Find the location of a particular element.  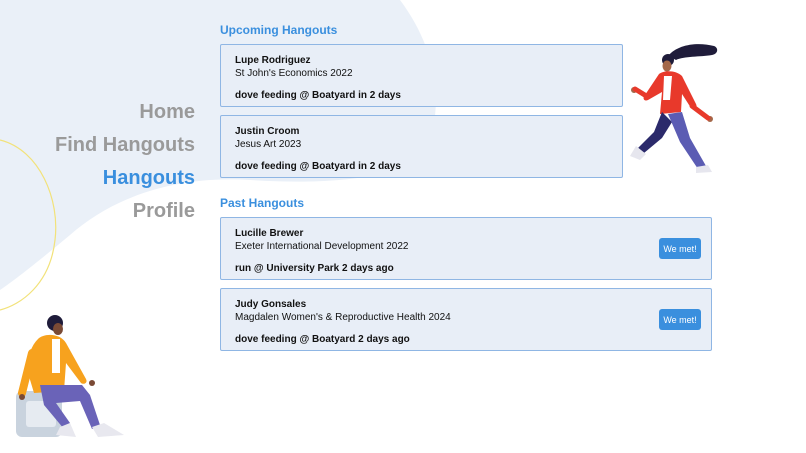

side-nav: Home Find Hangouts Hangouts Profile is located at coordinates (125, 162).